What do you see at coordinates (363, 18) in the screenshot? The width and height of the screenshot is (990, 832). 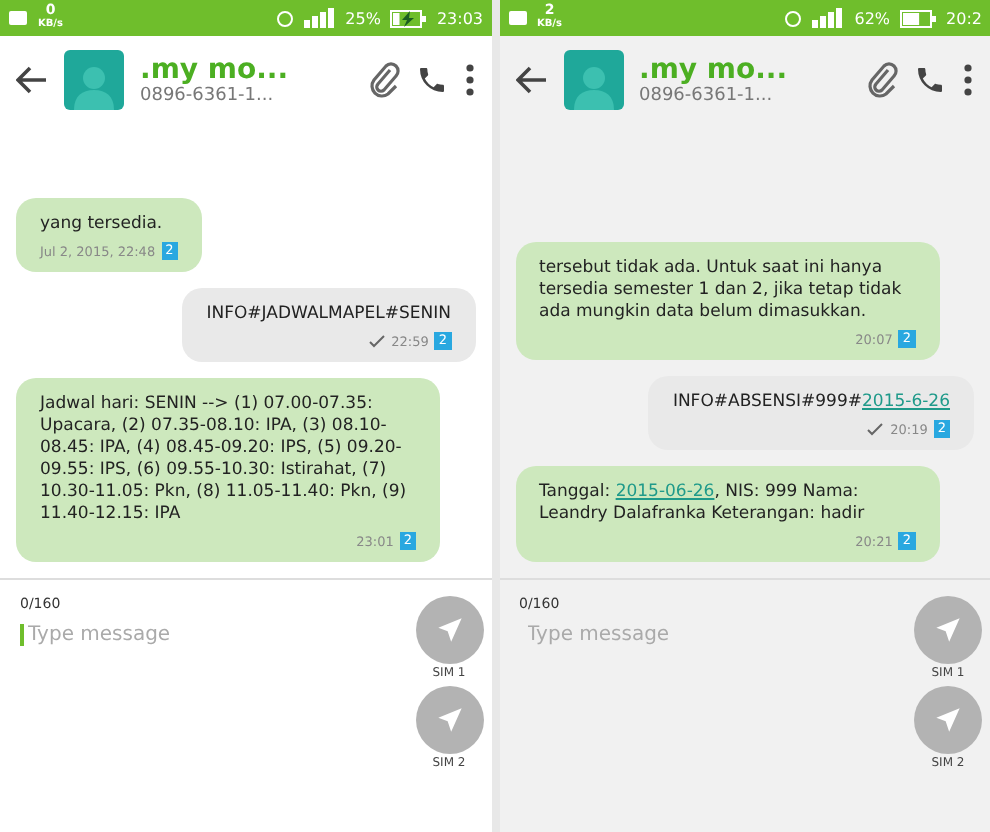 I see `battery-percent: 25%` at bounding box center [363, 18].